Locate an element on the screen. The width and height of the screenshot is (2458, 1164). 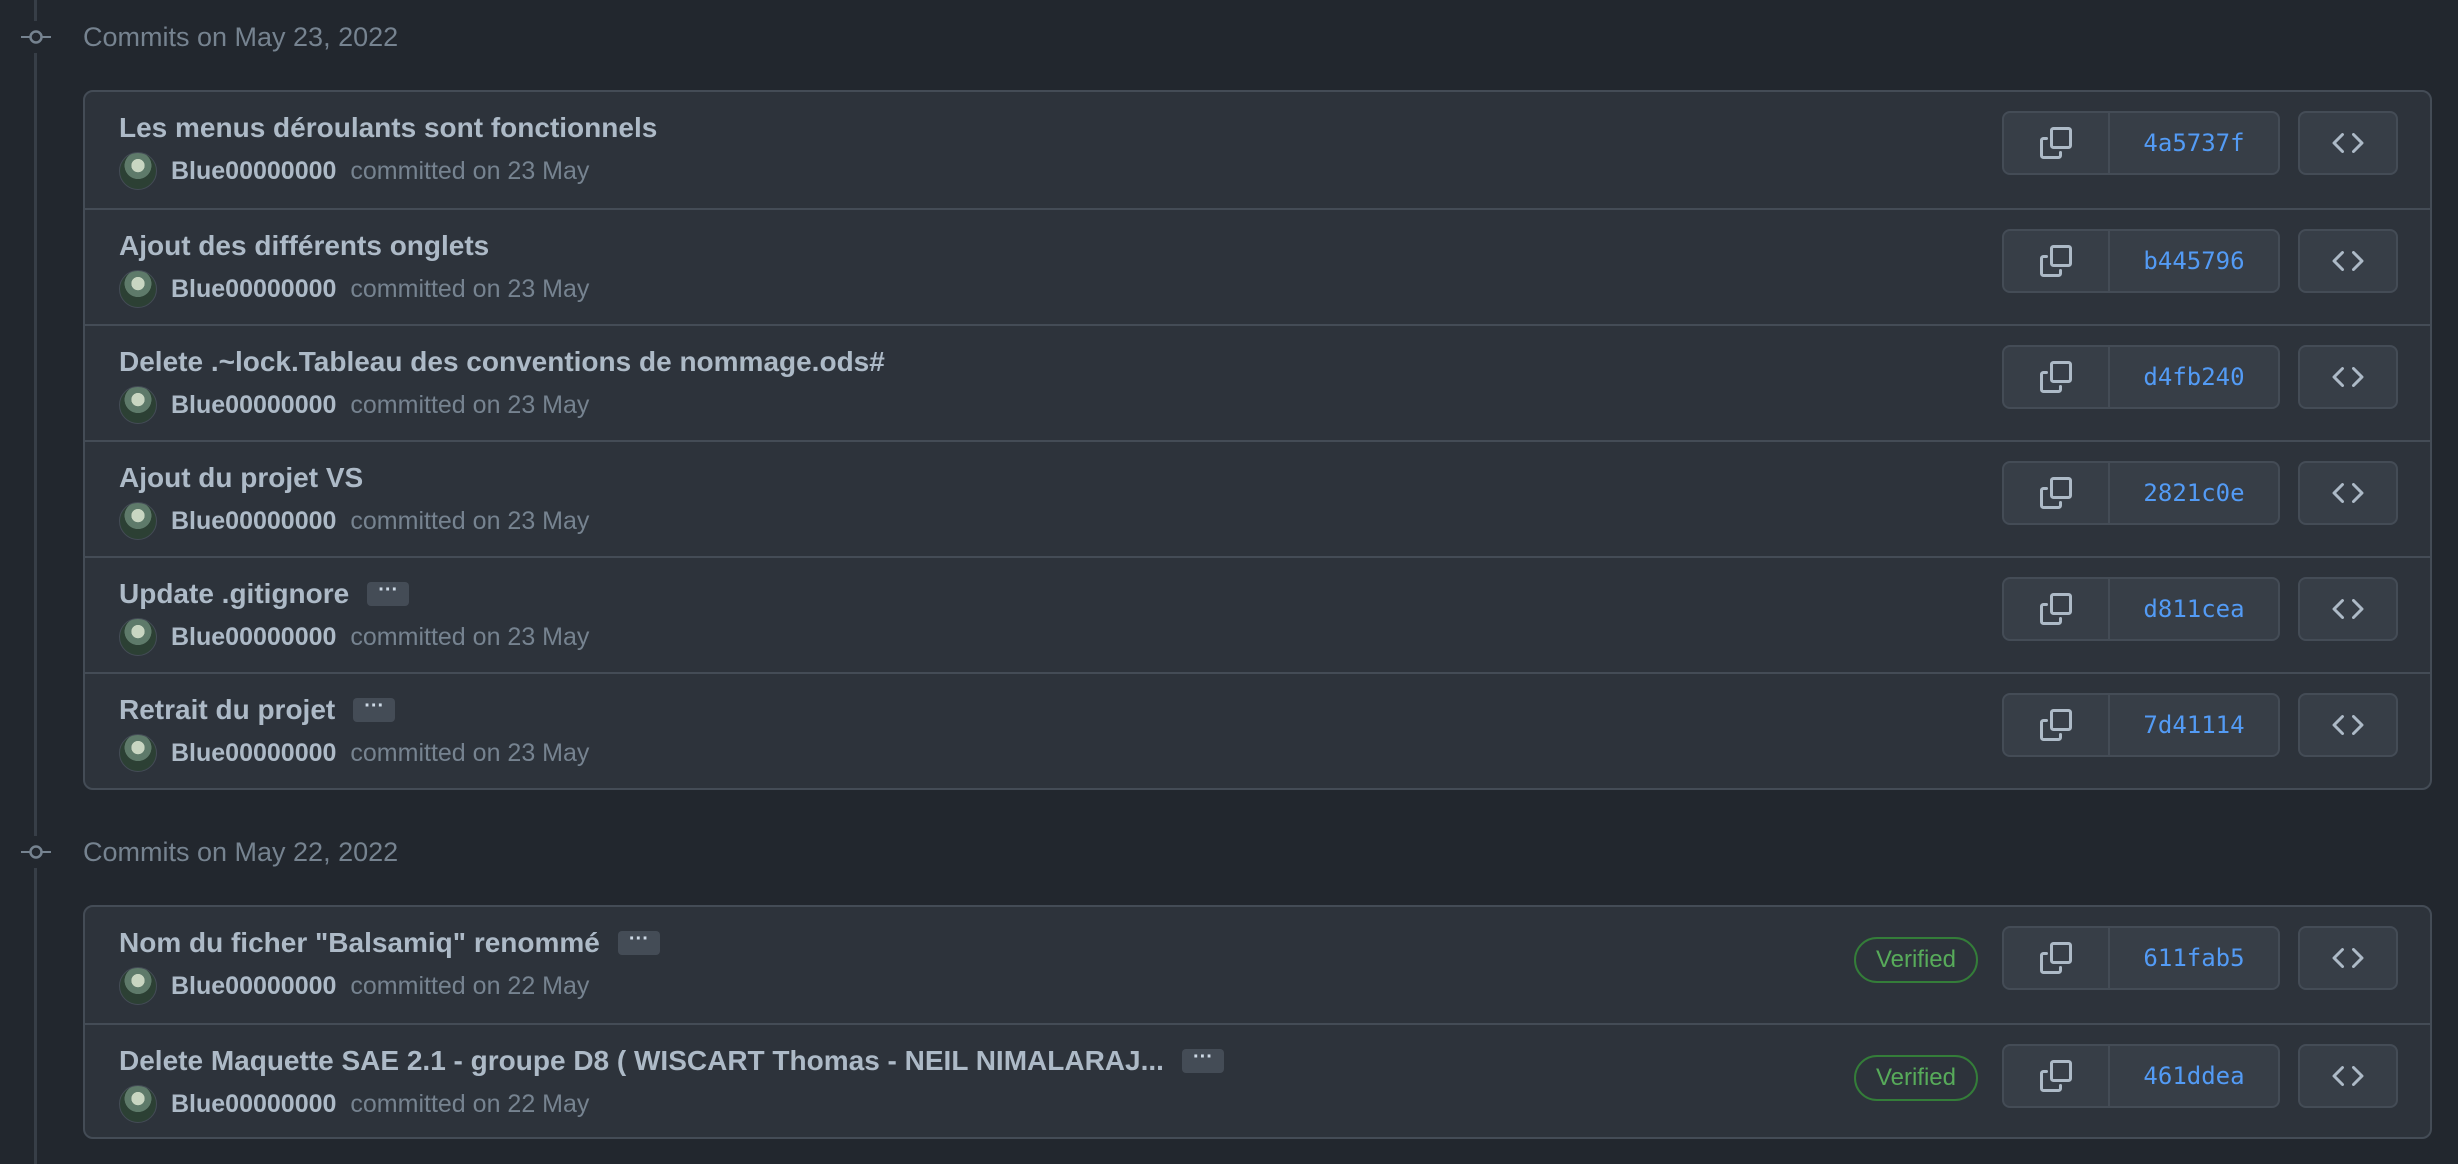
commit-message-link: Nom du ficher "Balsamiq" renommé is located at coordinates (359, 943).